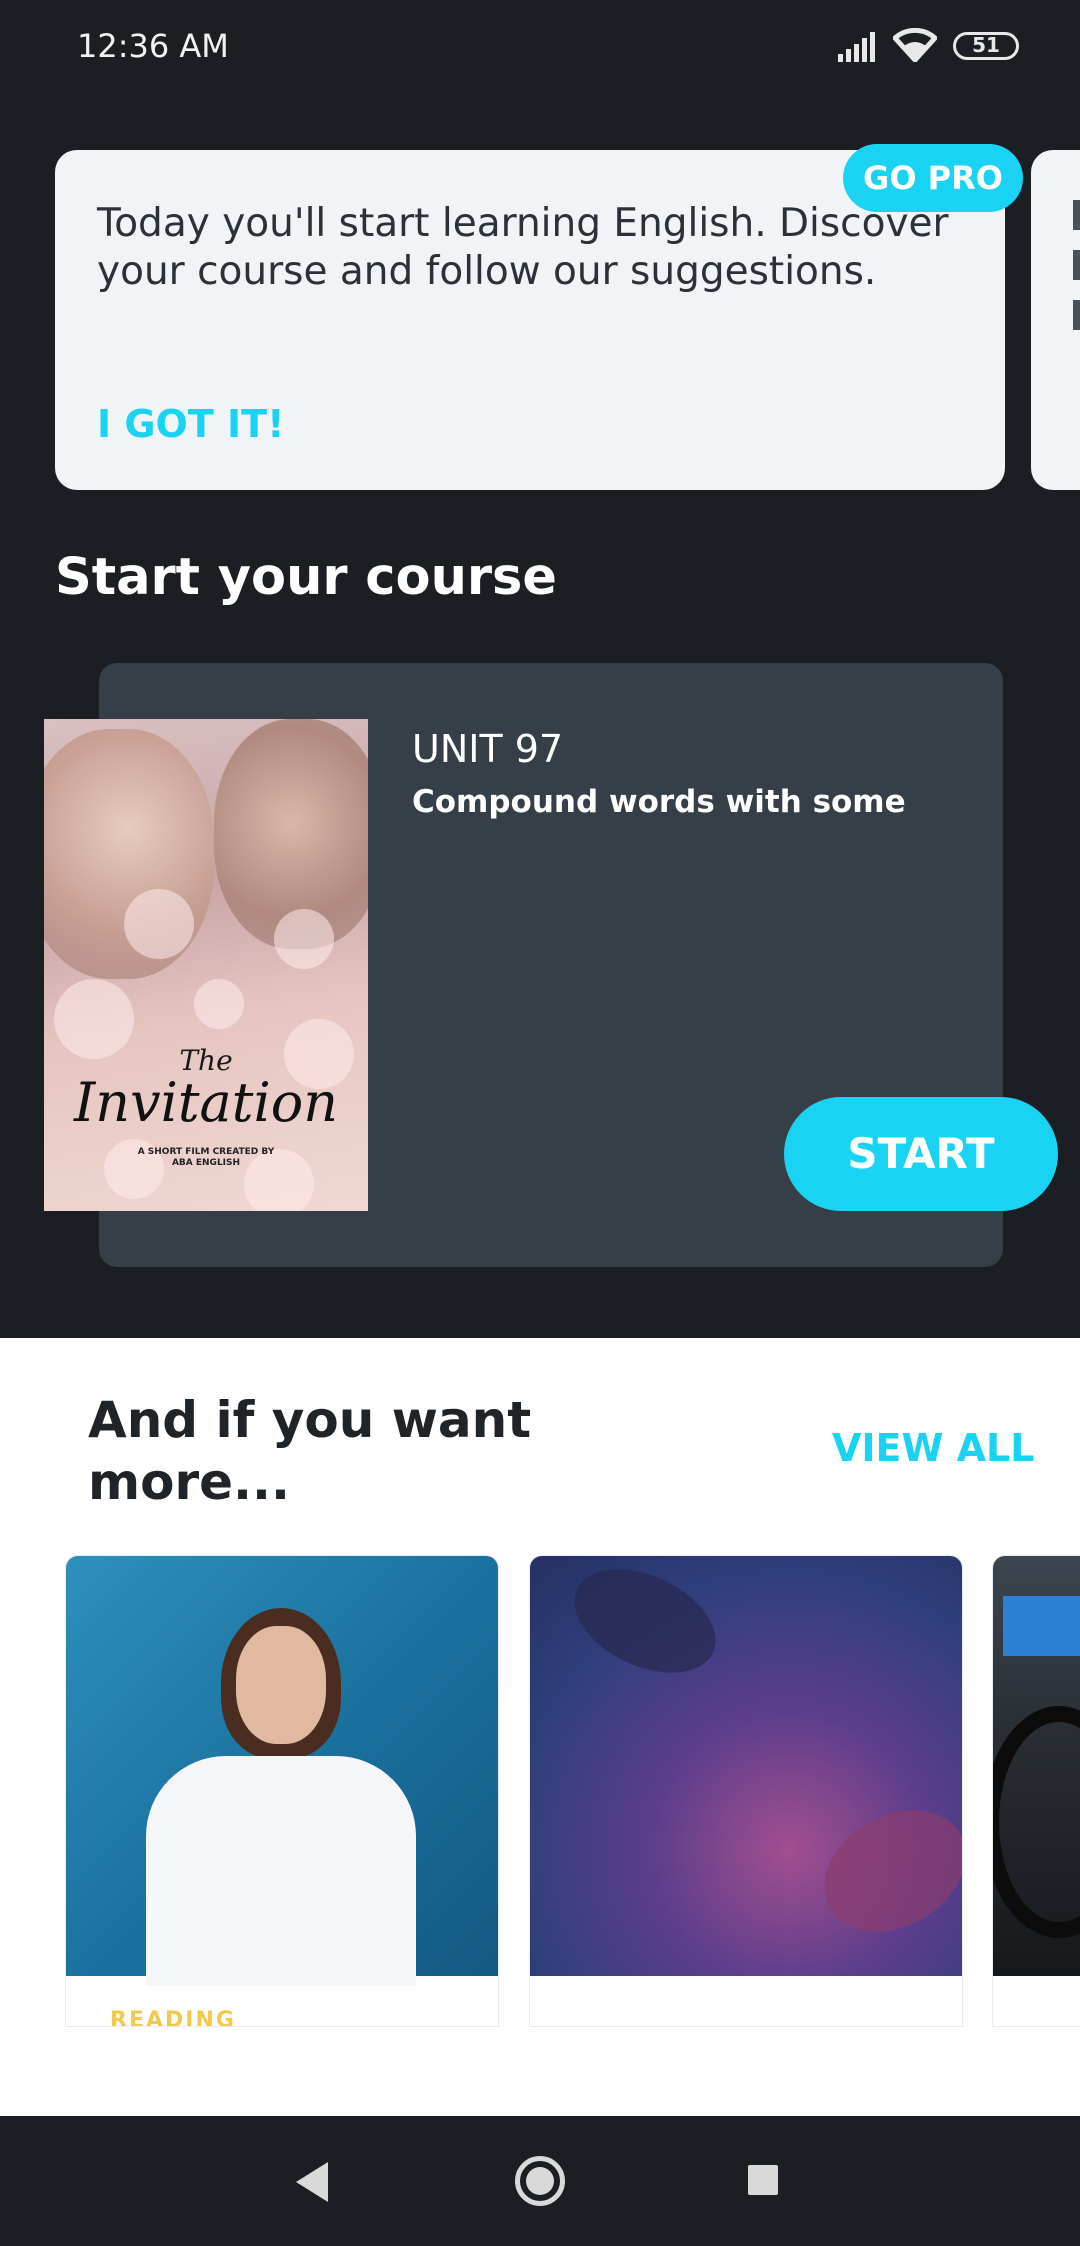  I want to click on i-got-it-button: I GOT IT!, so click(190, 424).